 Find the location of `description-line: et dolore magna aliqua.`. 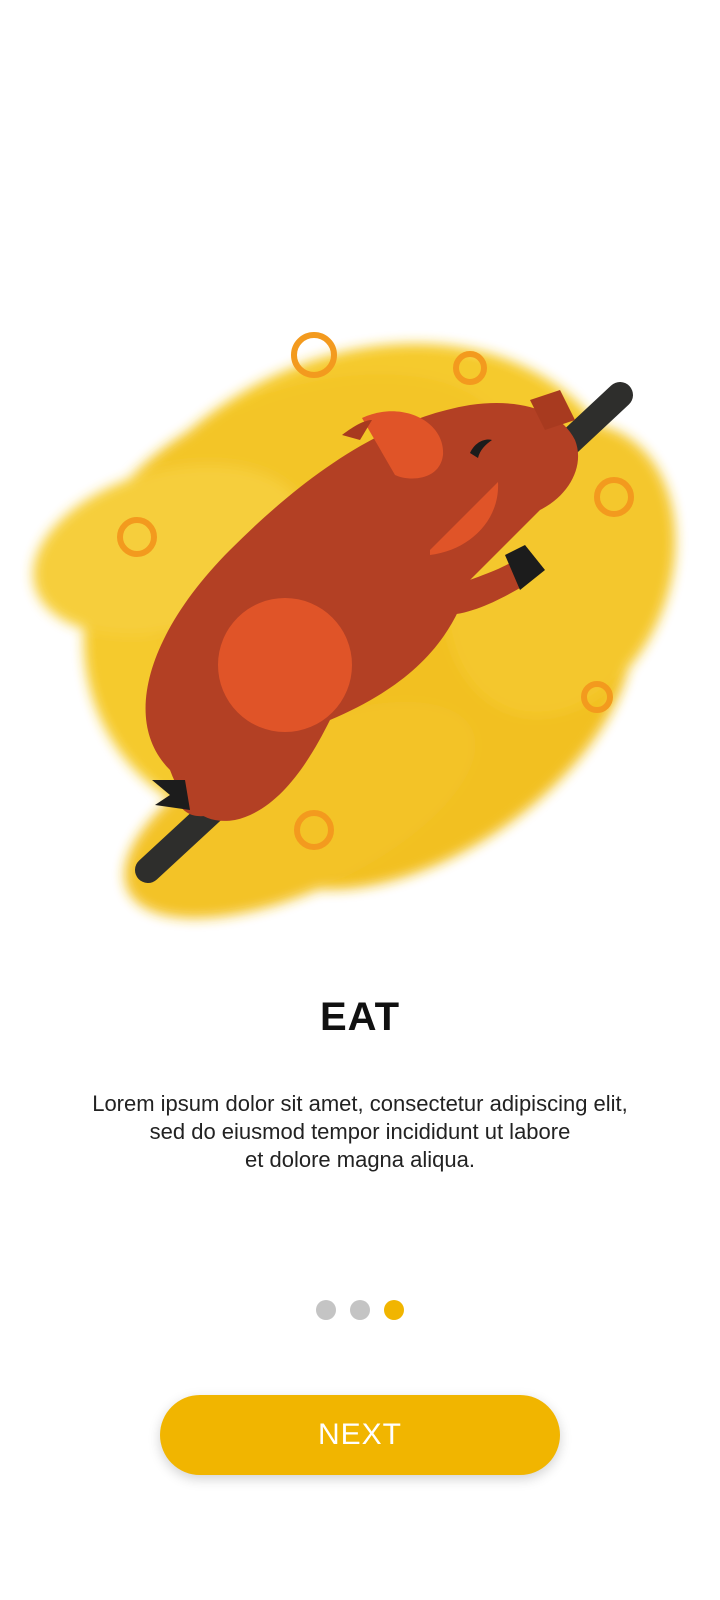

description-line: et dolore magna aliqua. is located at coordinates (360, 1159).